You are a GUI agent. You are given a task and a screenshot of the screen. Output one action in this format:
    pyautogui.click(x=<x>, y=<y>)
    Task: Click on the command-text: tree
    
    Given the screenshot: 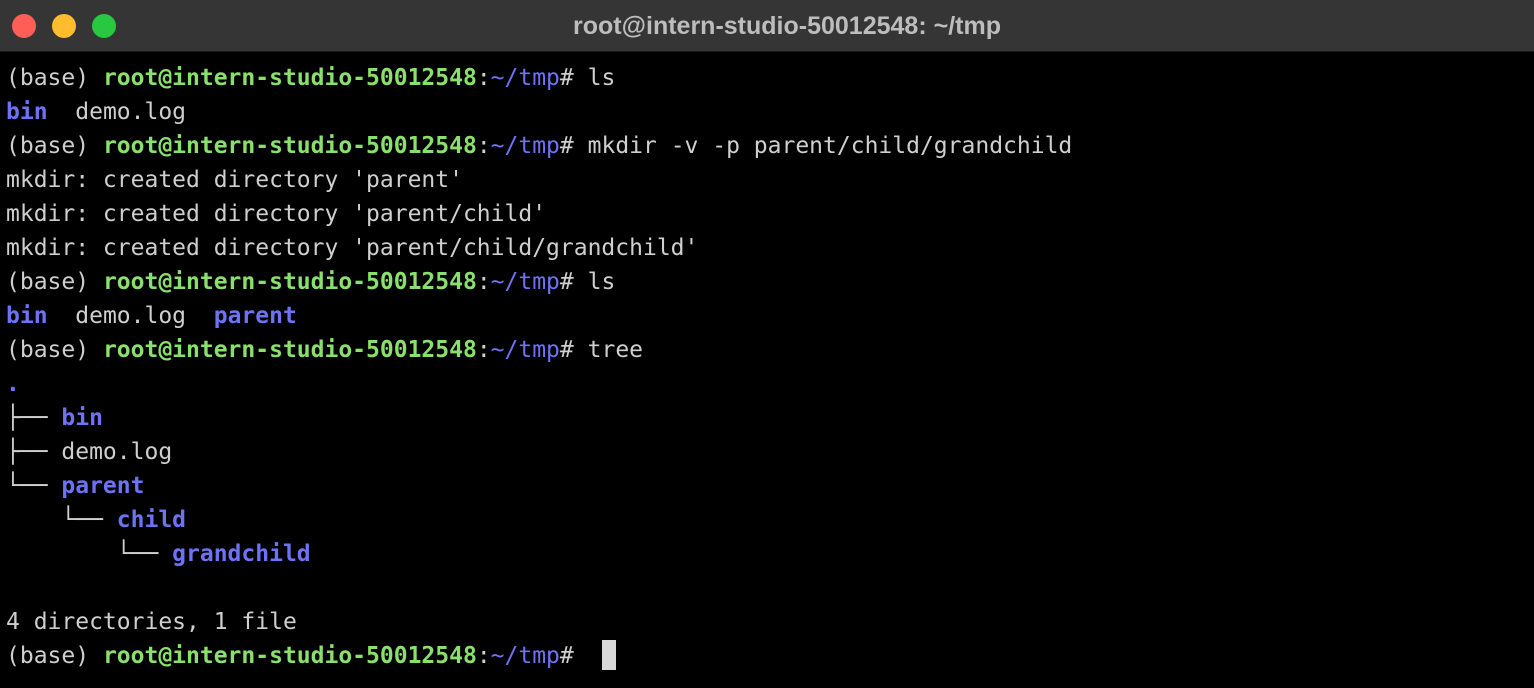 What is the action you would take?
    pyautogui.click(x=615, y=350)
    